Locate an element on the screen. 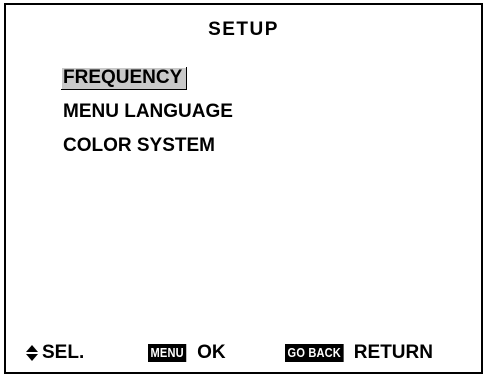  menu-item-color-system: COLOR SYSTEM is located at coordinates (146, 146).